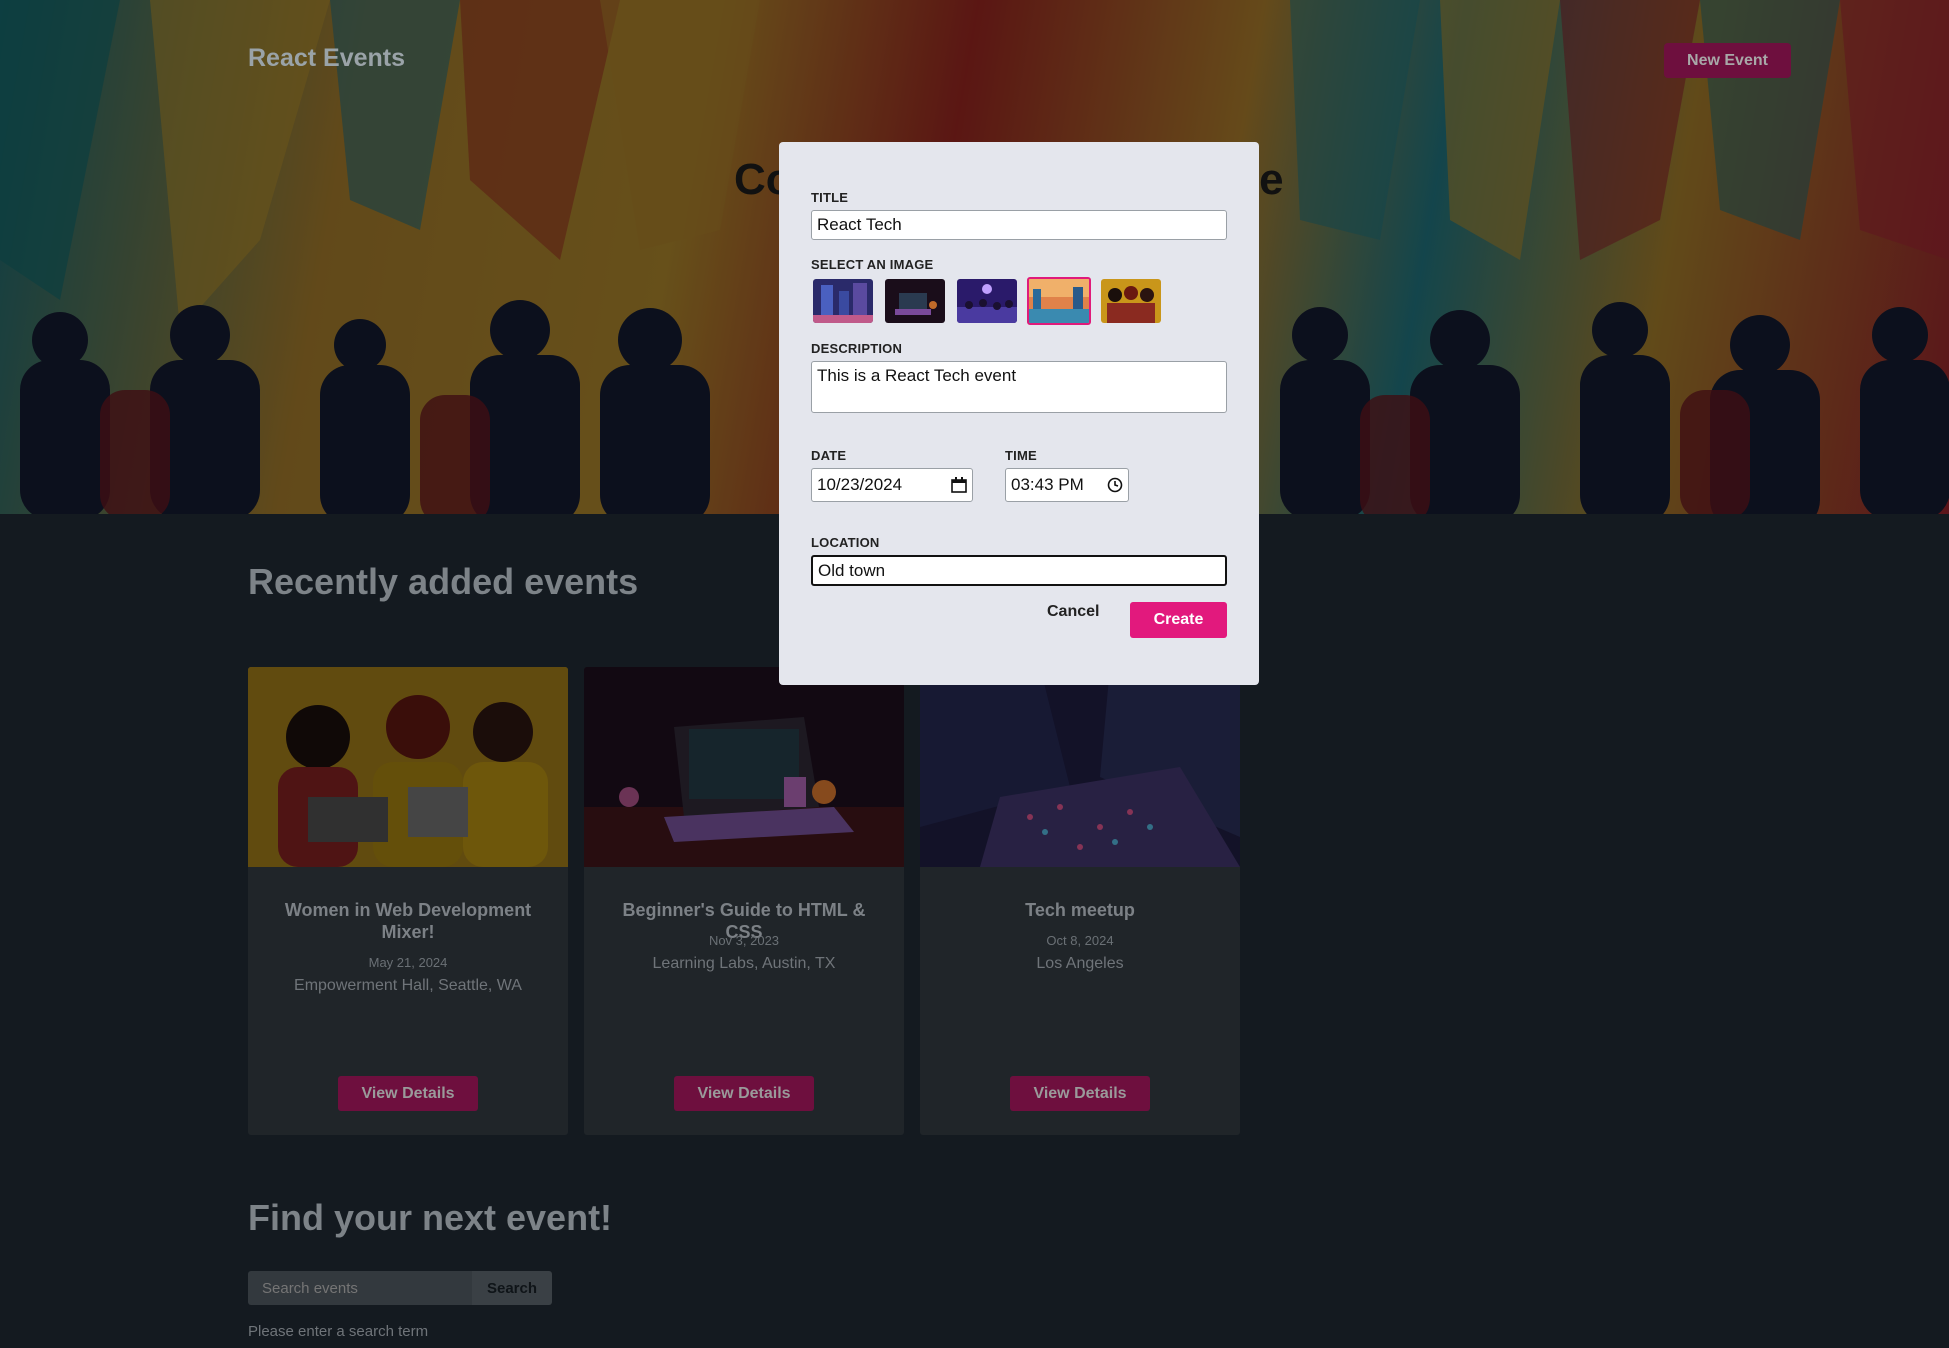 The width and height of the screenshot is (1949, 1348). I want to click on search-button: Search, so click(512, 1288).